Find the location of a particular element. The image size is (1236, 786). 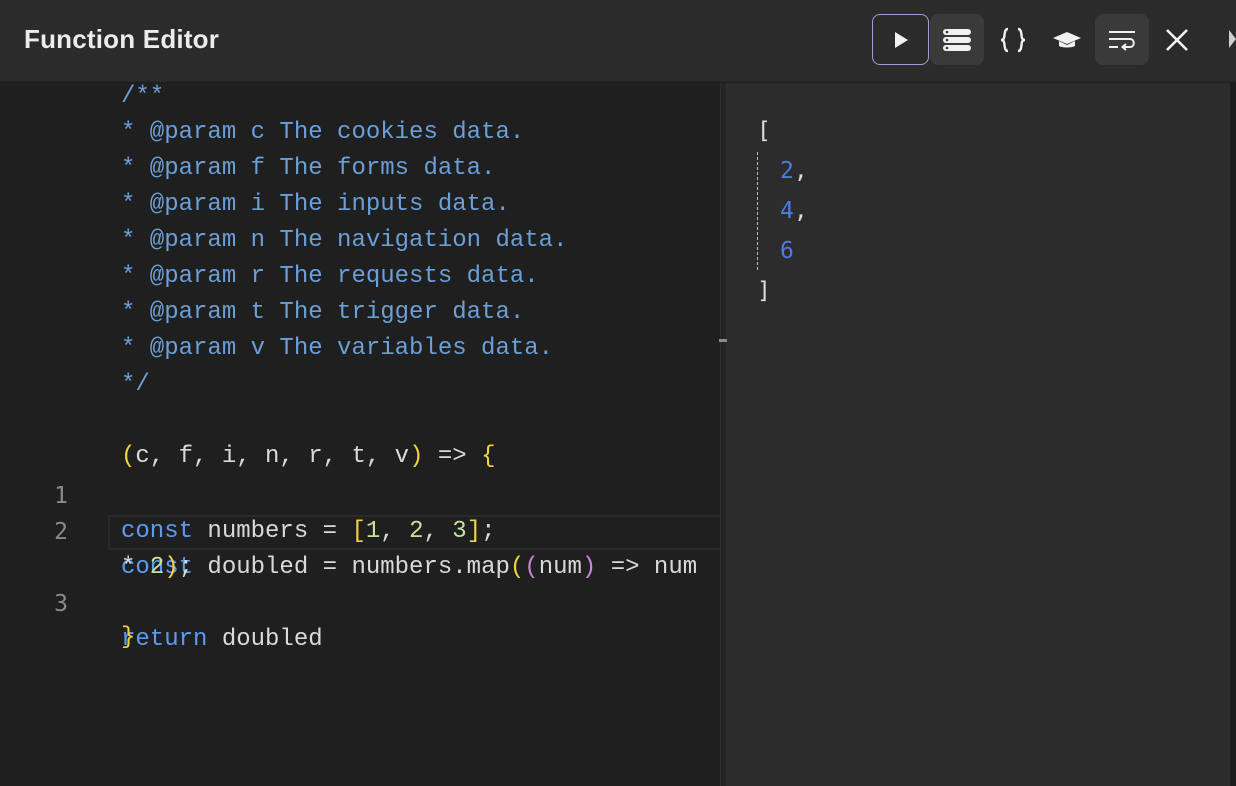

scrollbar-track is located at coordinates (1233, 434).